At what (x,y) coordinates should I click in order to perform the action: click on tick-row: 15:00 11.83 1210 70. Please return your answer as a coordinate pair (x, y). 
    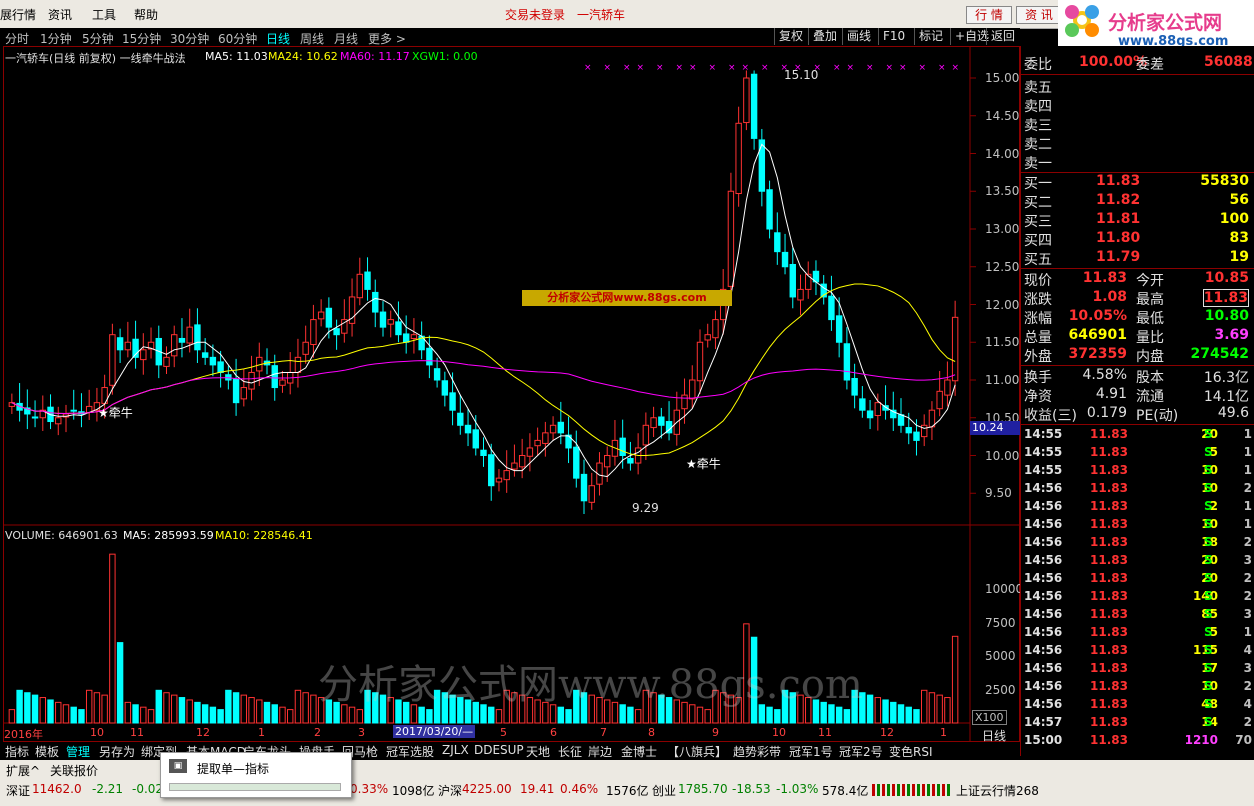
    Looking at the image, I should click on (1138, 742).